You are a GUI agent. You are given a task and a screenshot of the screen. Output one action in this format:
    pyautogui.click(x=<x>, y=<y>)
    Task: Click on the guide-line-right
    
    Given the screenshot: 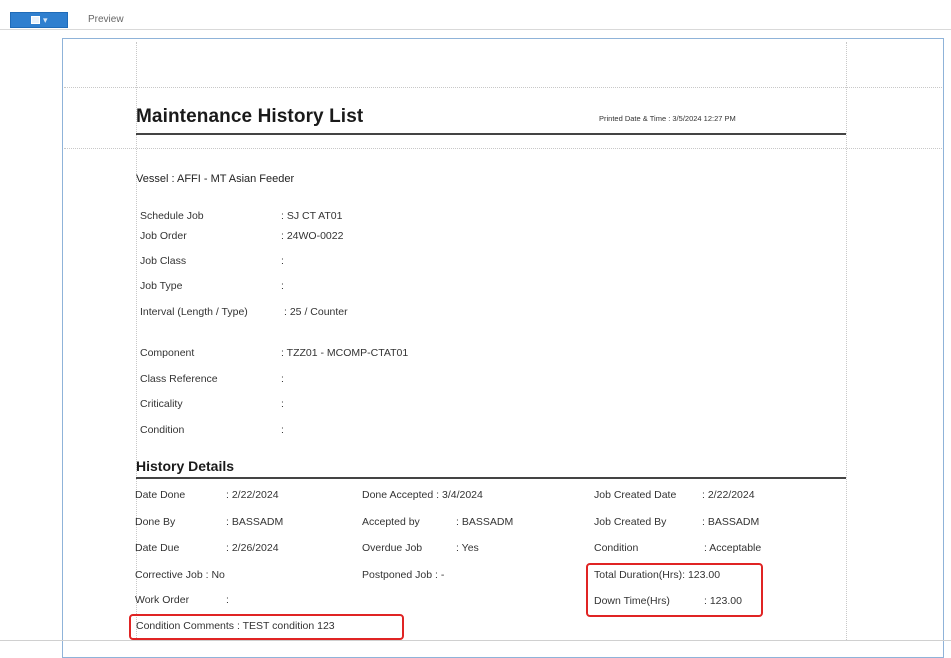 What is the action you would take?
    pyautogui.click(x=846, y=341)
    